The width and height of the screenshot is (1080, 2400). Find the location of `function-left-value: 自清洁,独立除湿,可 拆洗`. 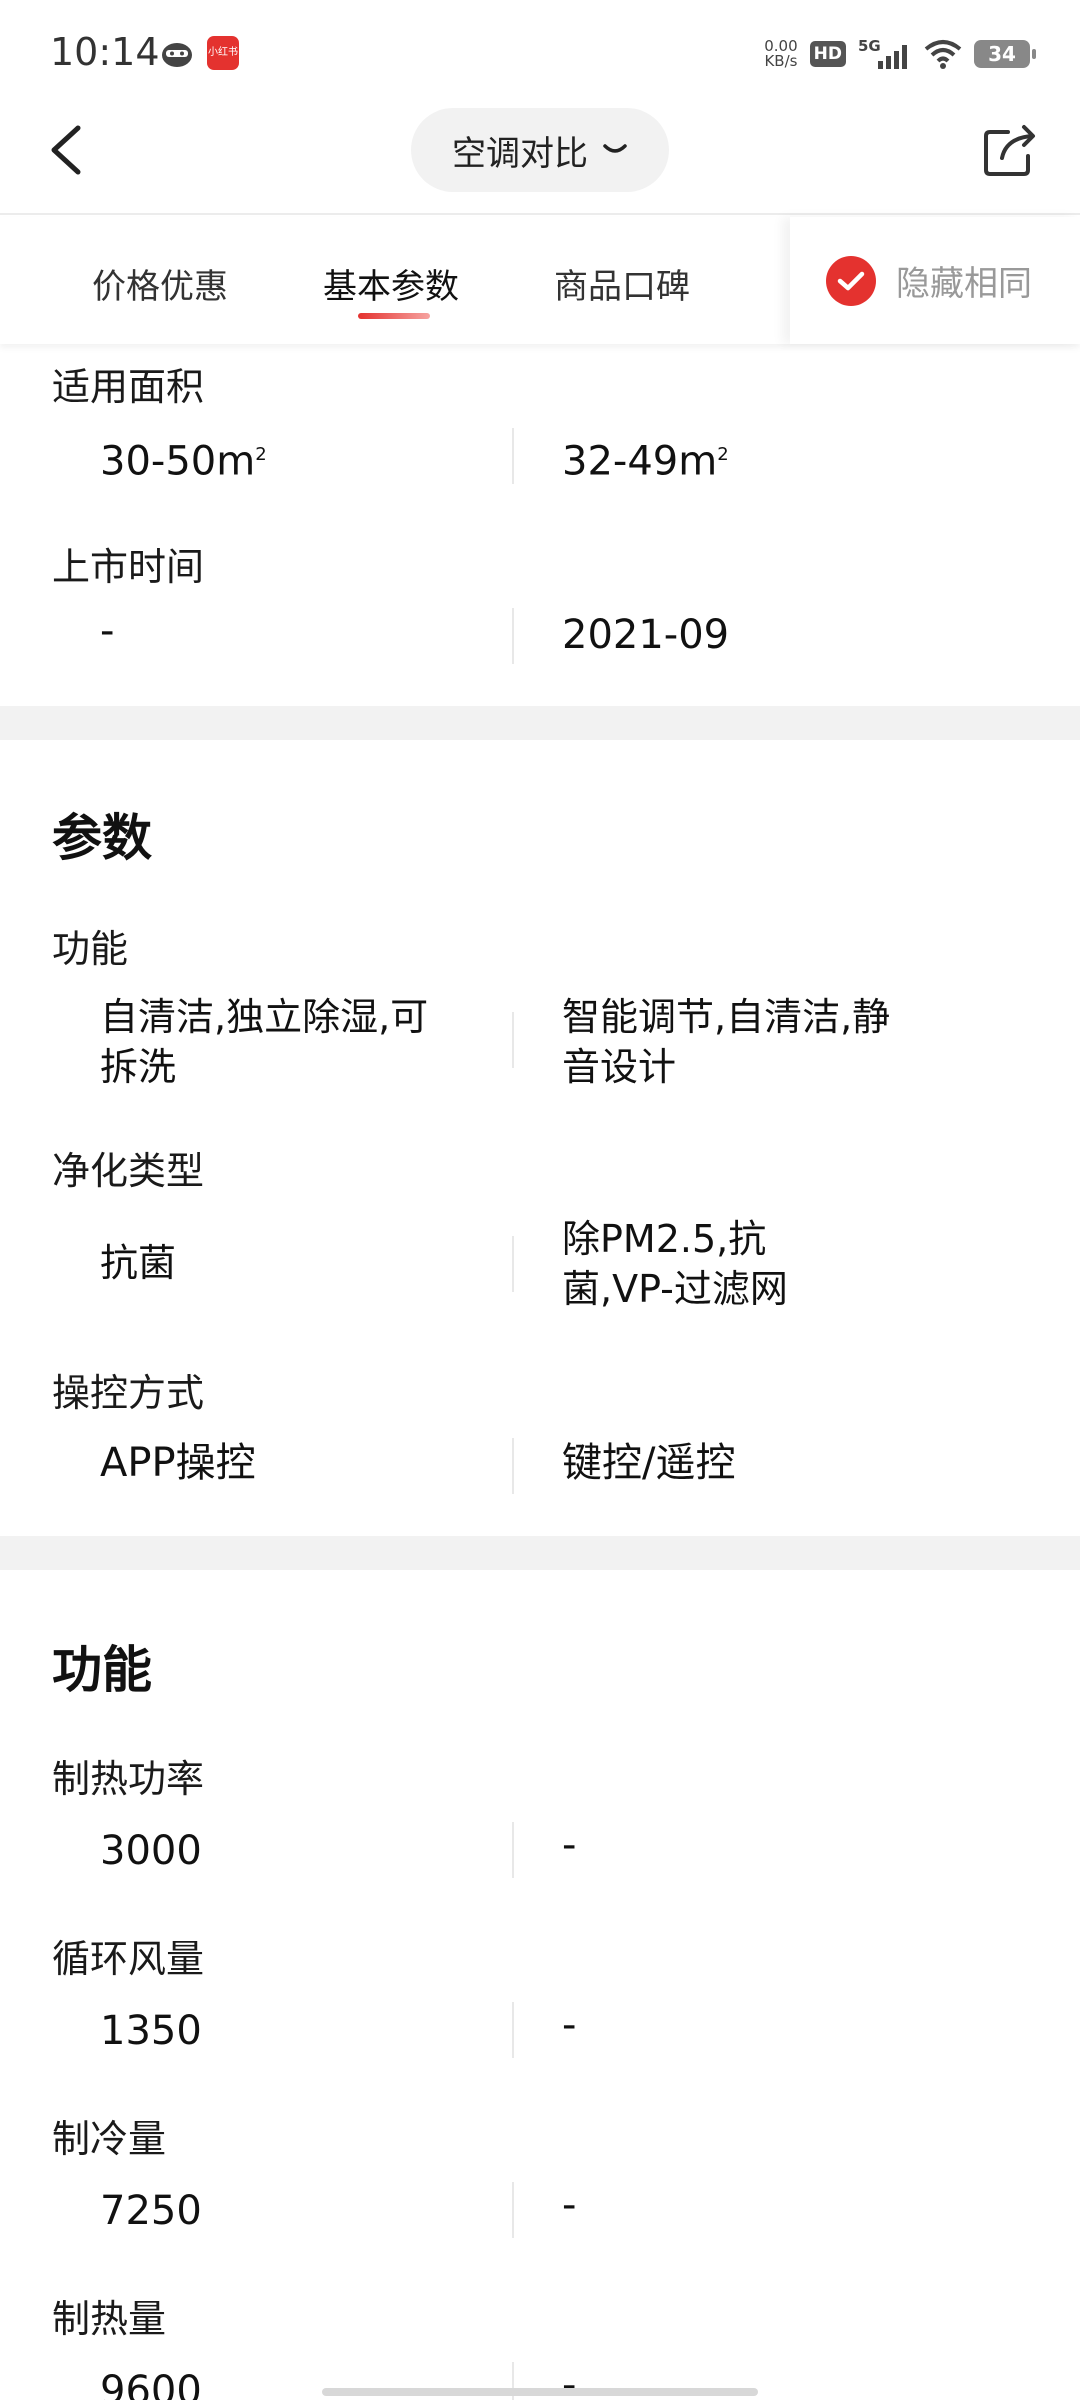

function-left-value: 自清洁,独立除湿,可 拆洗 is located at coordinates (264, 1042).